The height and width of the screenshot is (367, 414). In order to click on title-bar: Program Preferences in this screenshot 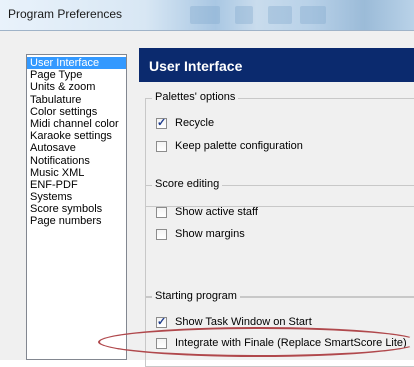, I will do `click(207, 15)`.